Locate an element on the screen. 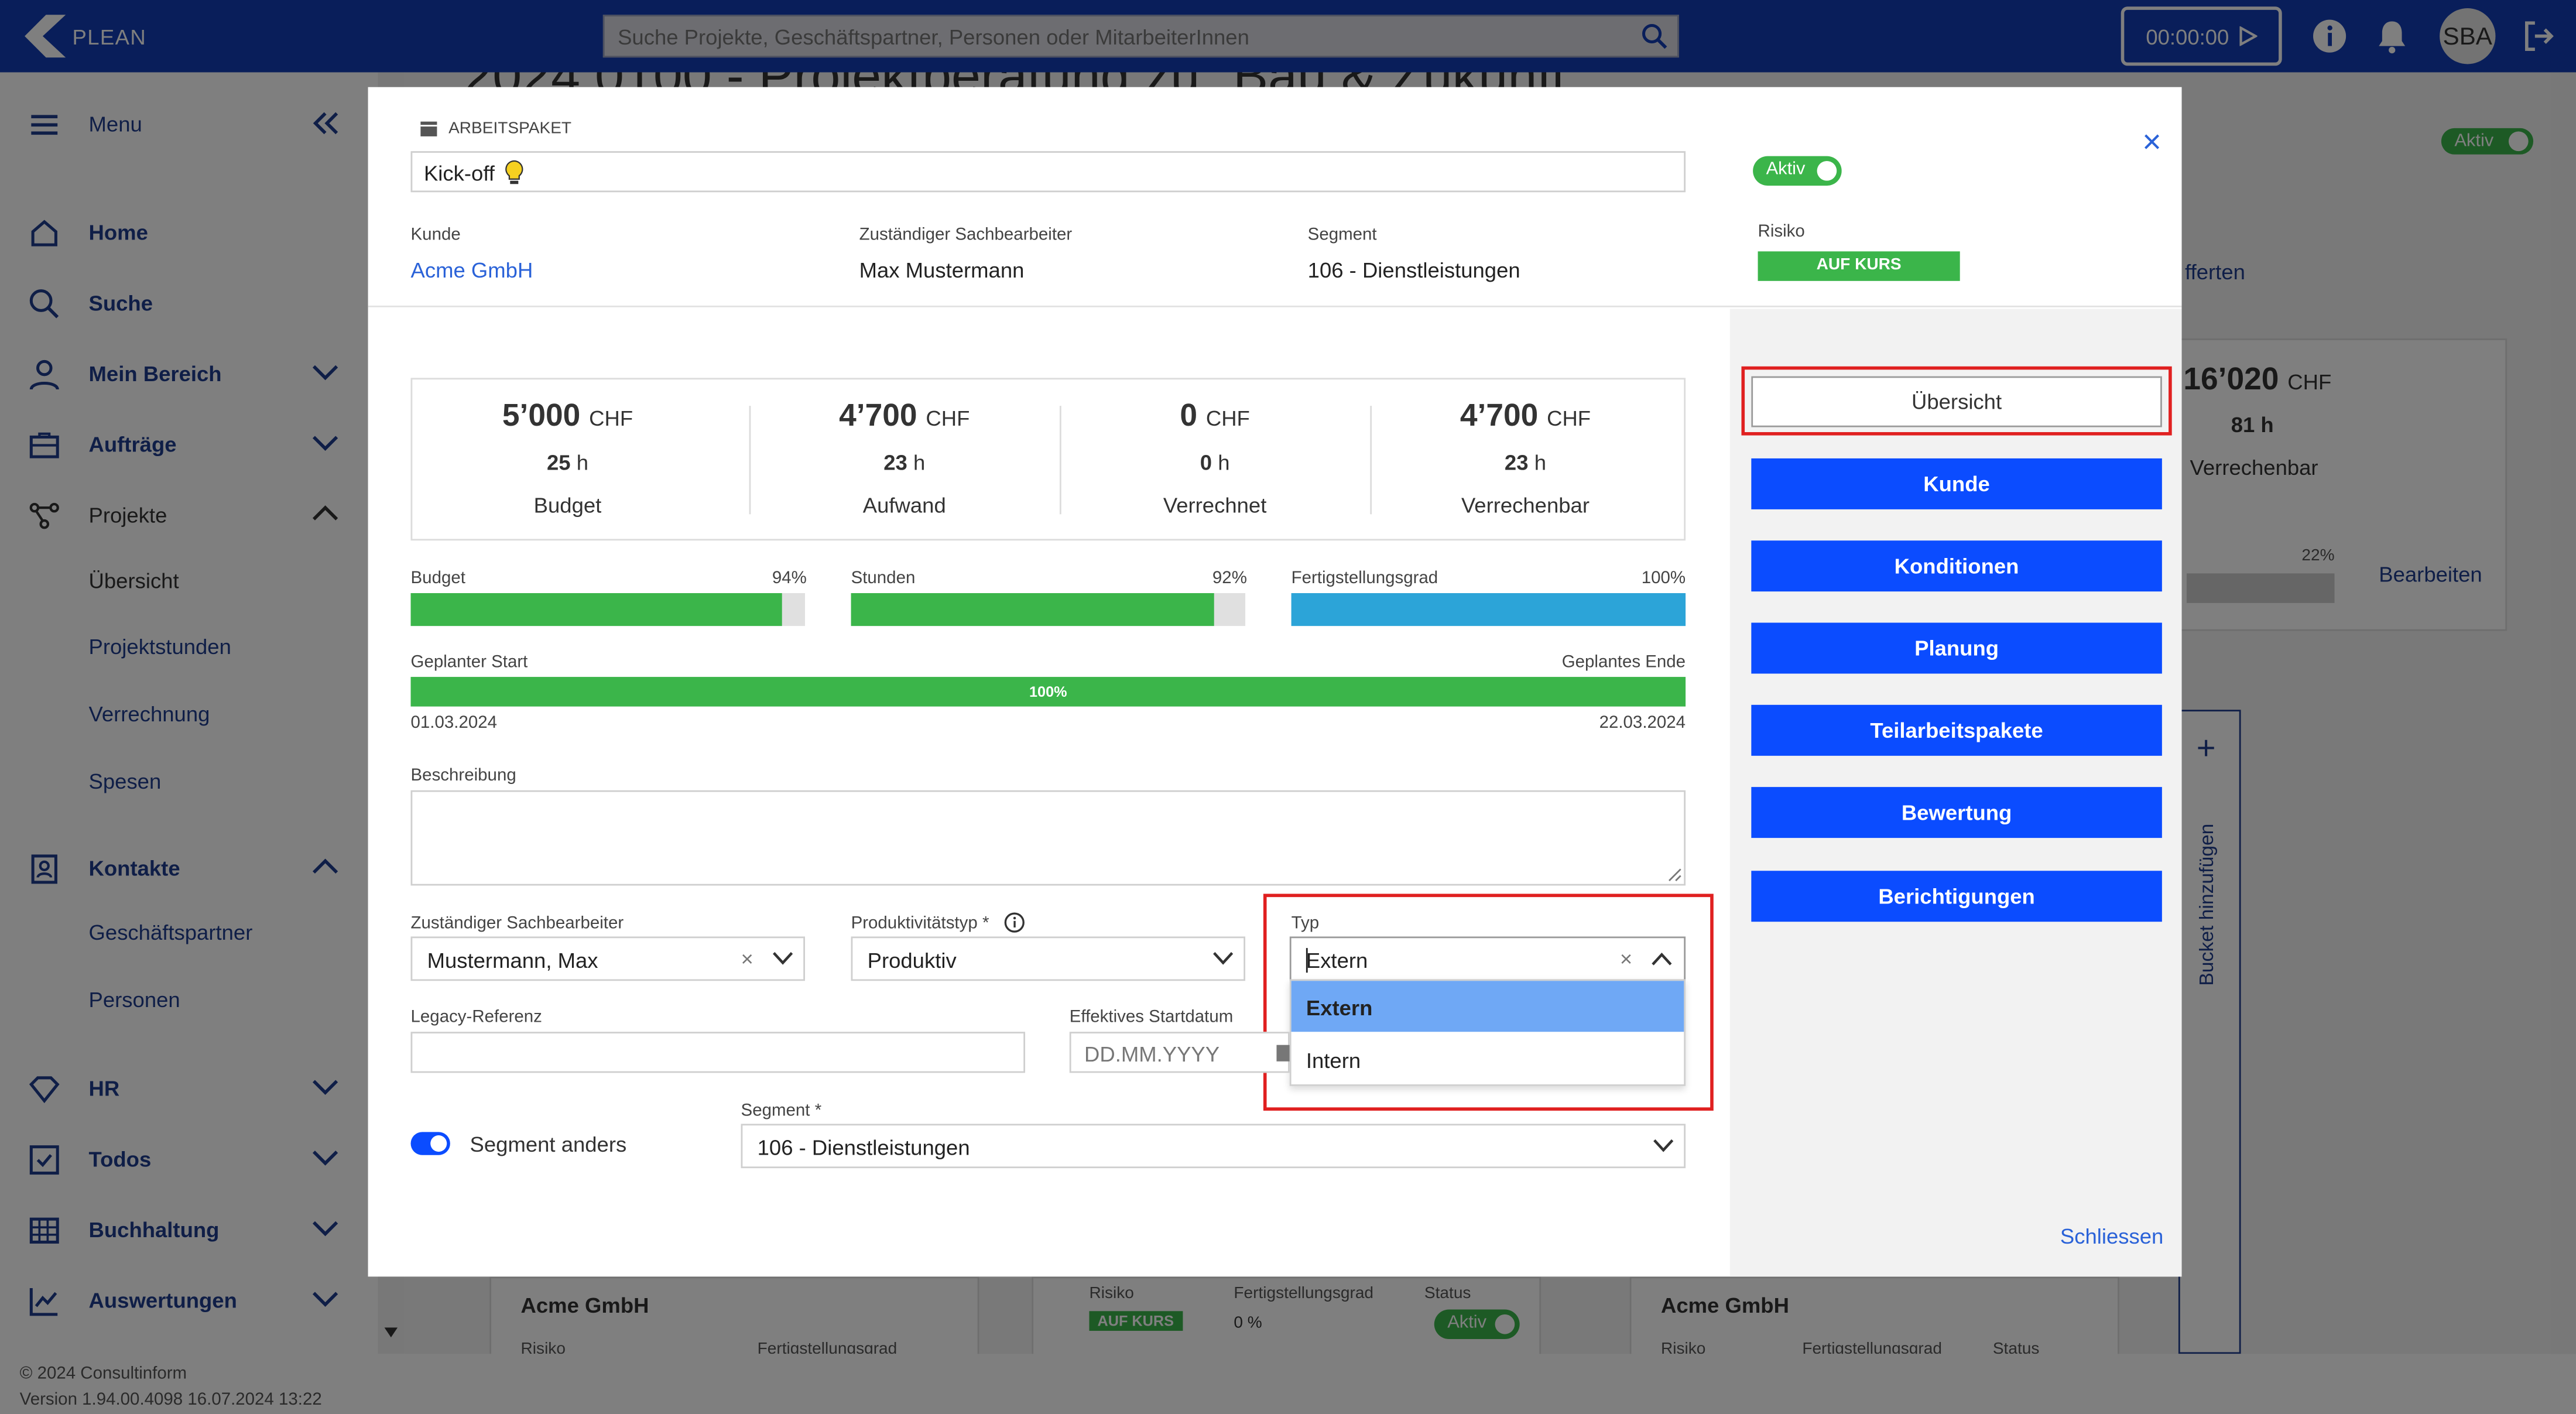  legacy-input is located at coordinates (718, 1052).